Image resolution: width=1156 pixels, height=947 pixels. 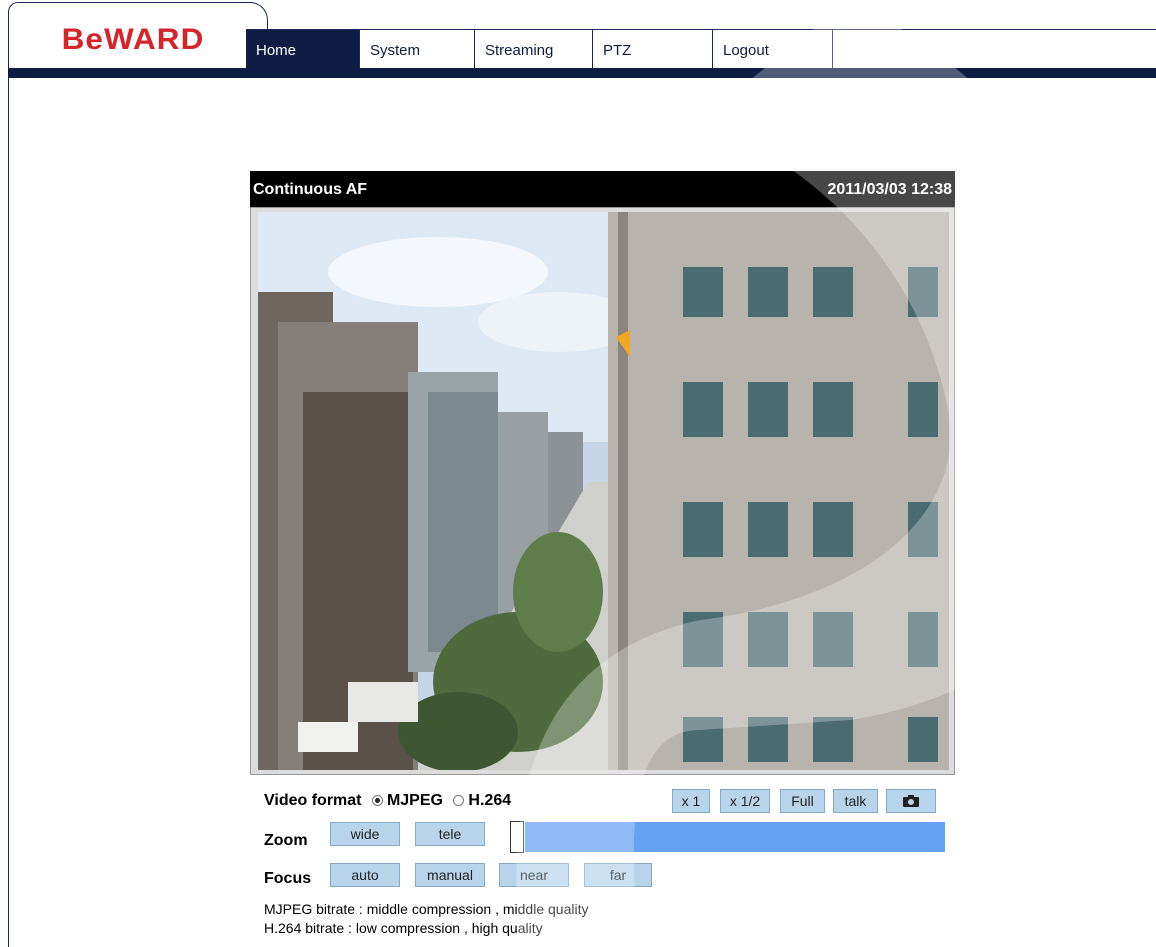 What do you see at coordinates (310, 189) in the screenshot?
I see `video-title: Continuous AF` at bounding box center [310, 189].